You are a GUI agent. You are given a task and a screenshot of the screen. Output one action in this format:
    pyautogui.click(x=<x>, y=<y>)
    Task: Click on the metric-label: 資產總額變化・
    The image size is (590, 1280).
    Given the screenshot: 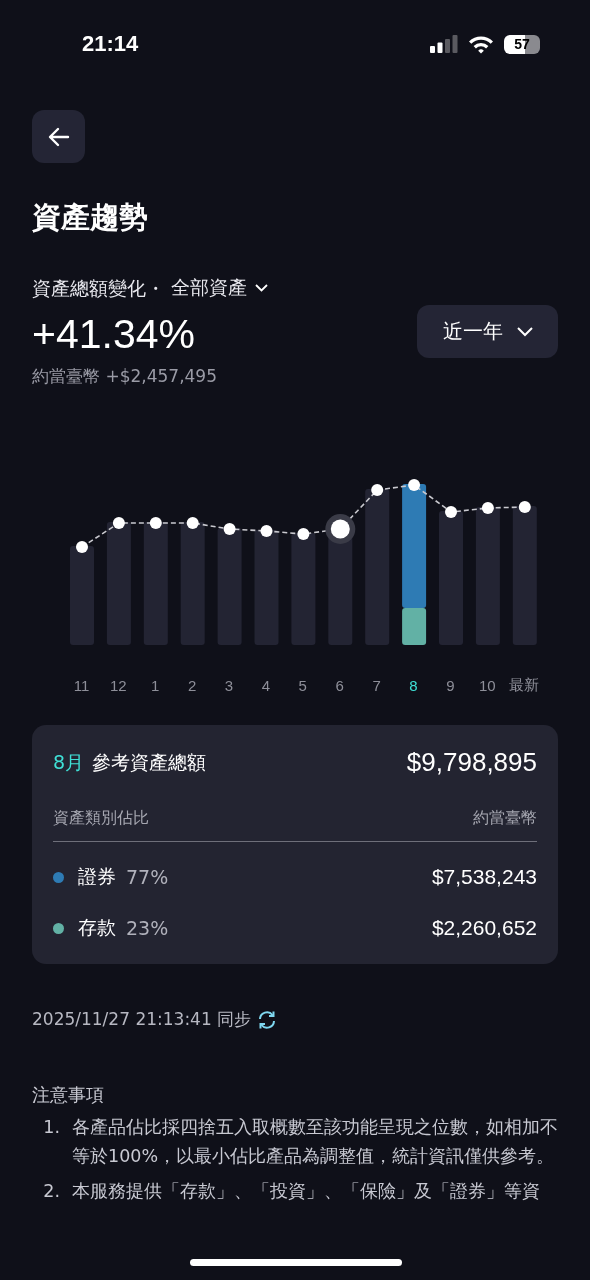 What is the action you would take?
    pyautogui.click(x=98, y=288)
    